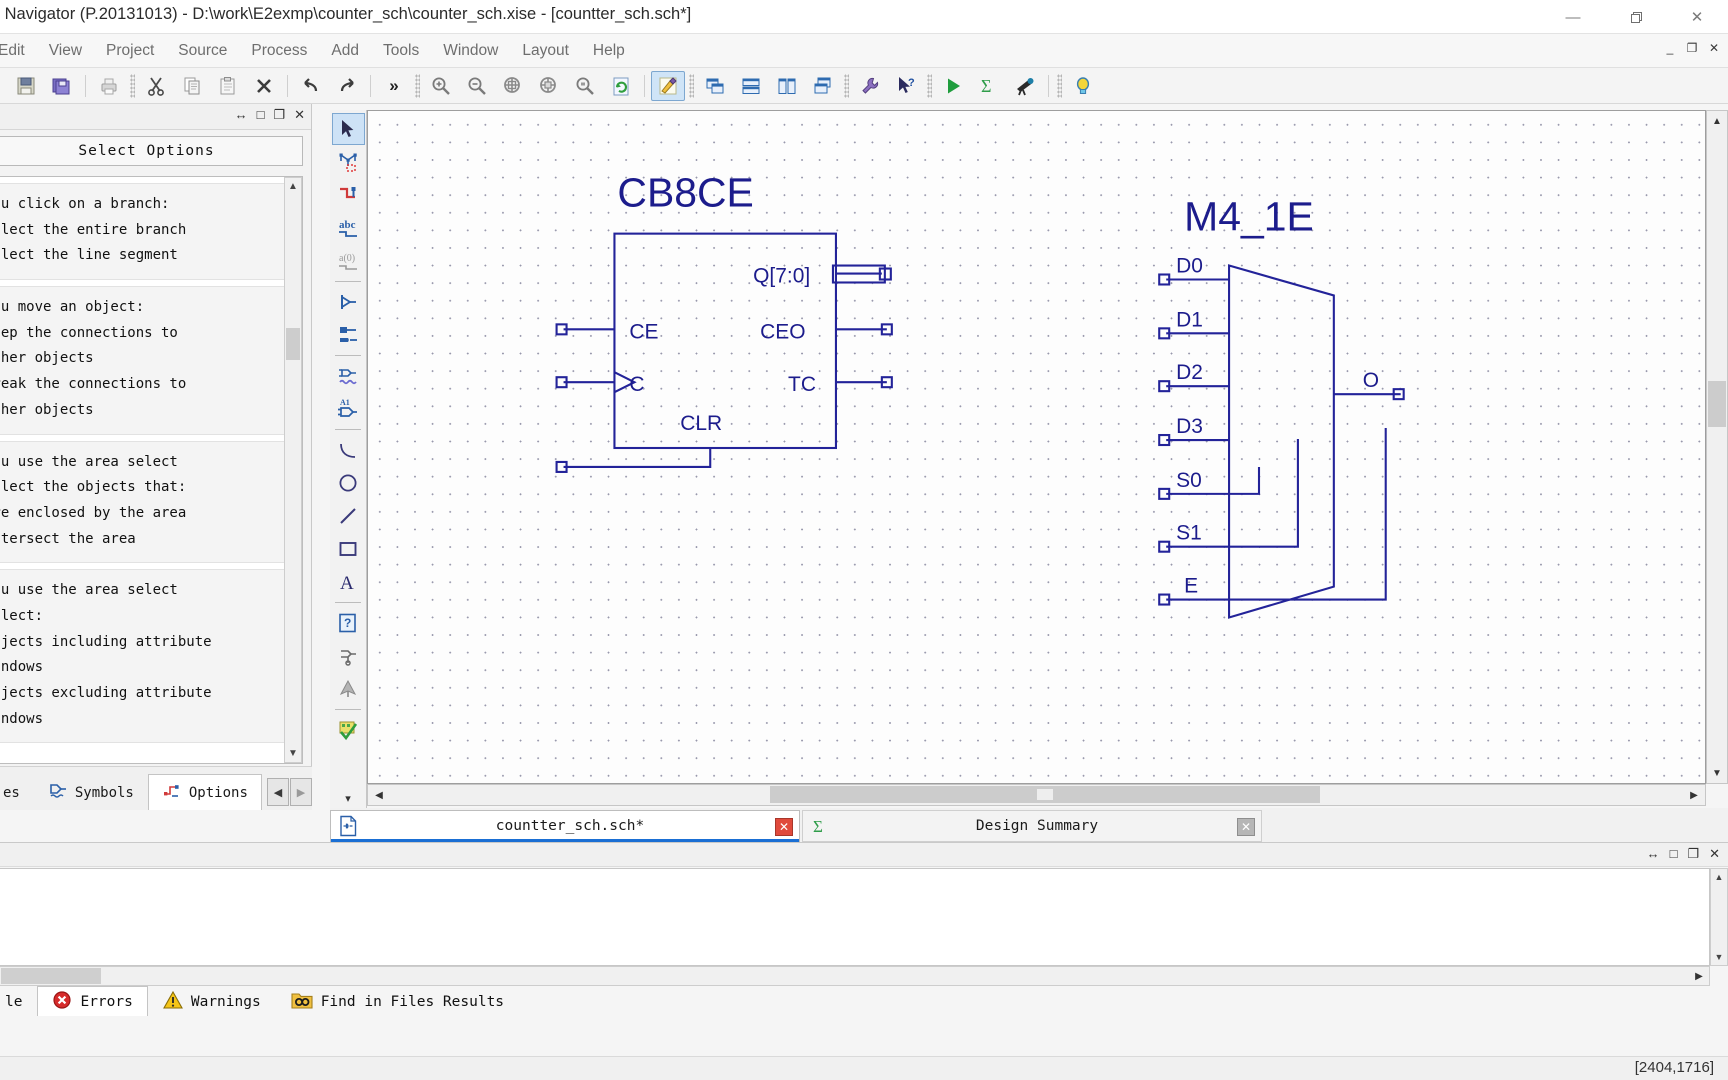  What do you see at coordinates (348, 162) in the screenshot?
I see `add-symbol-tool-button` at bounding box center [348, 162].